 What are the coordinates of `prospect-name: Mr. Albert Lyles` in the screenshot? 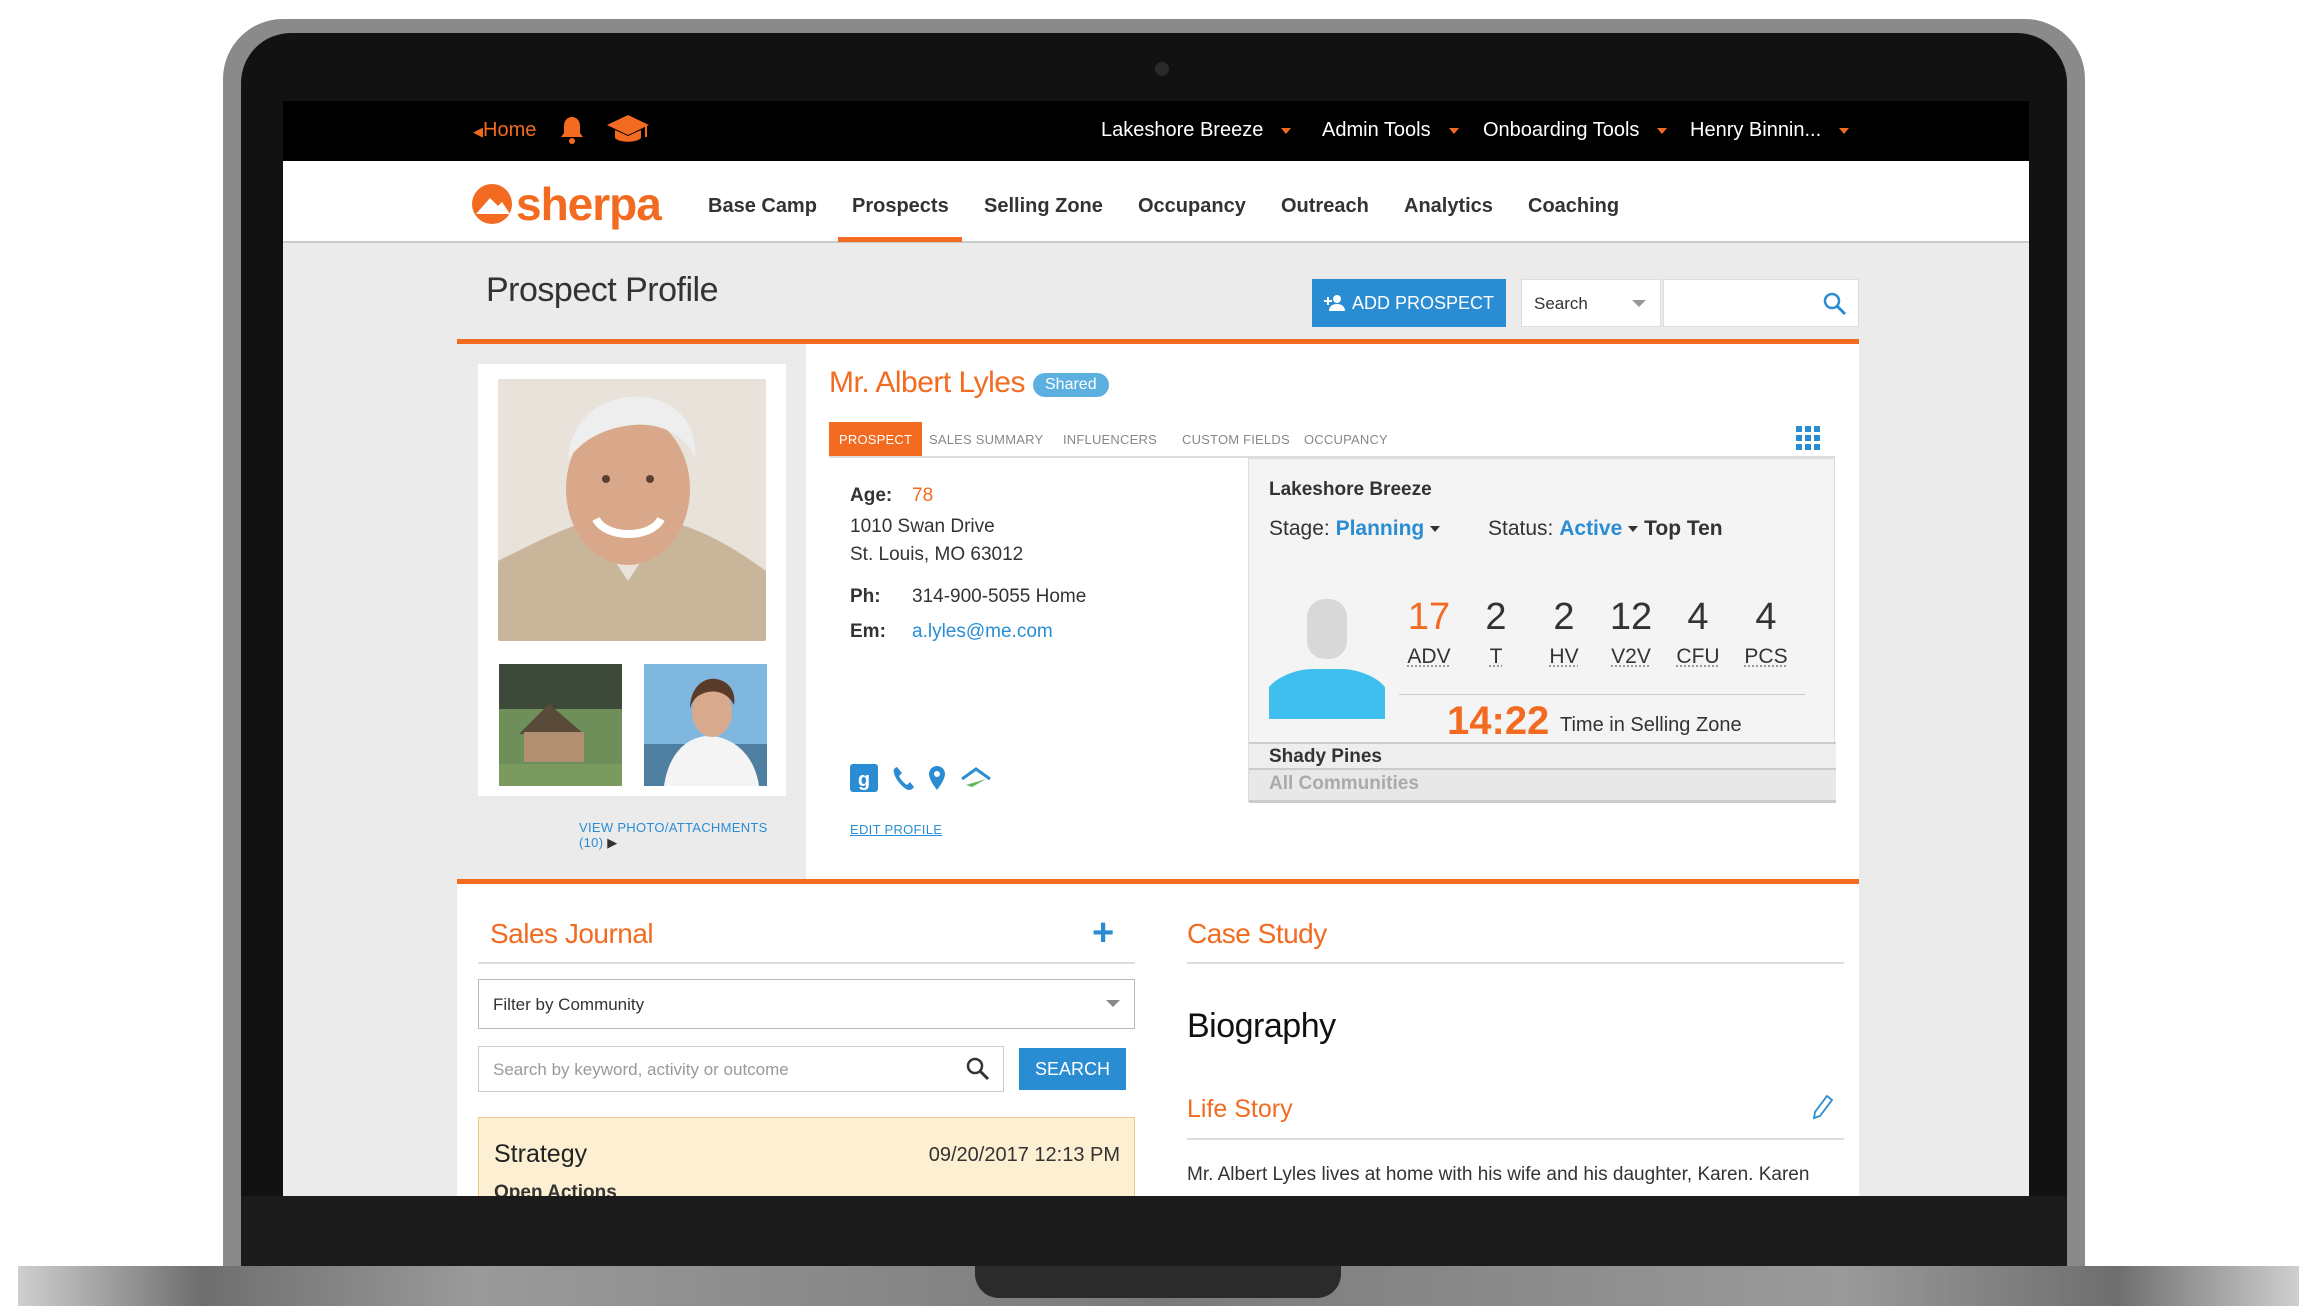 It's located at (927, 382).